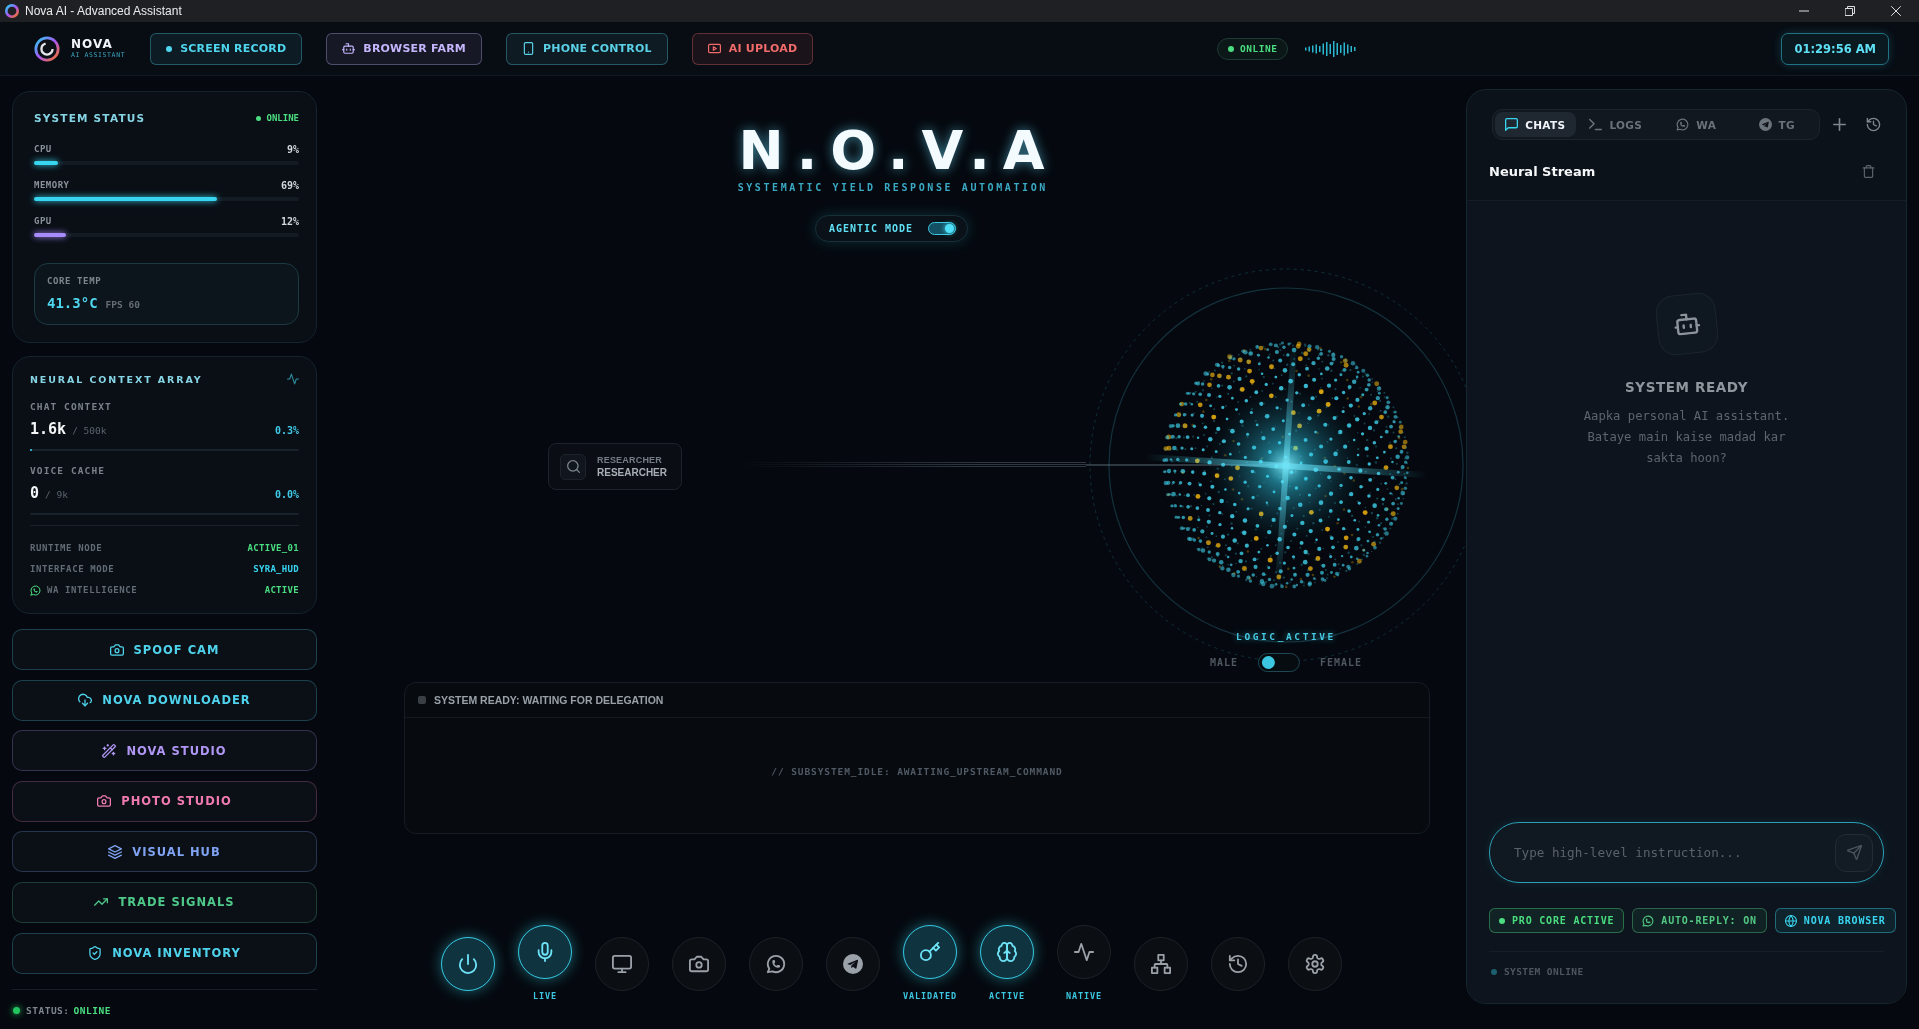  Describe the element at coordinates (1286, 637) in the screenshot. I see `orb-status-label: LOGIC_ACTIVE` at that location.